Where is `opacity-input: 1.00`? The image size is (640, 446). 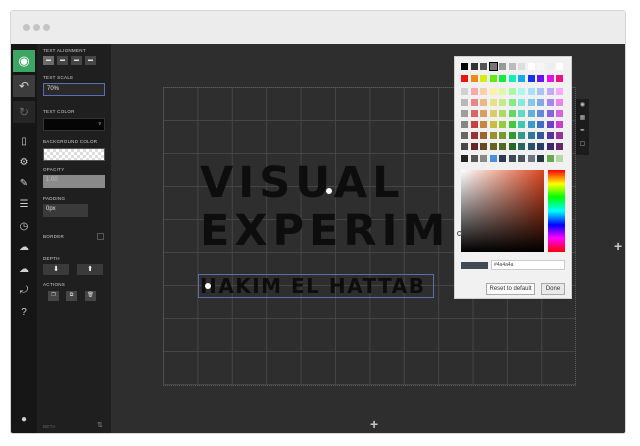 opacity-input: 1.00 is located at coordinates (74, 181).